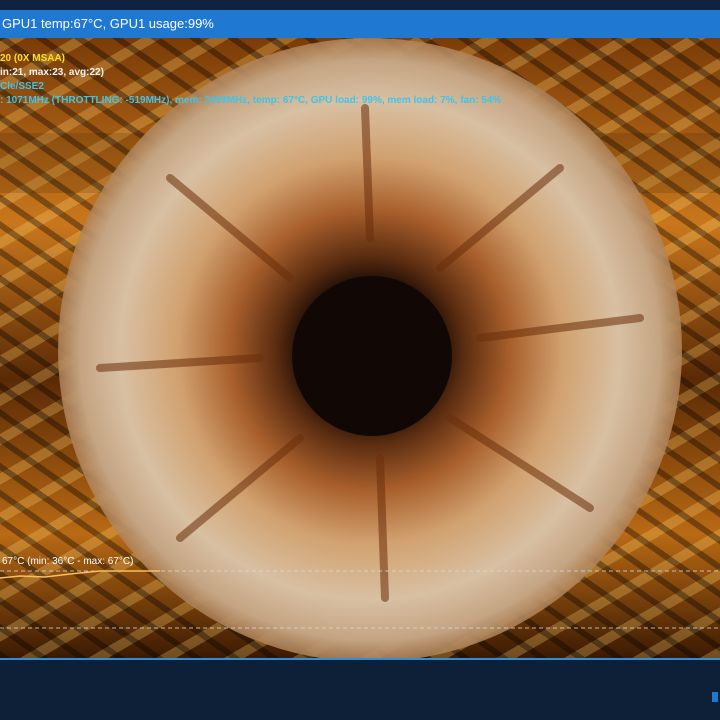  I want to click on bottom-panel-border, so click(360, 659).